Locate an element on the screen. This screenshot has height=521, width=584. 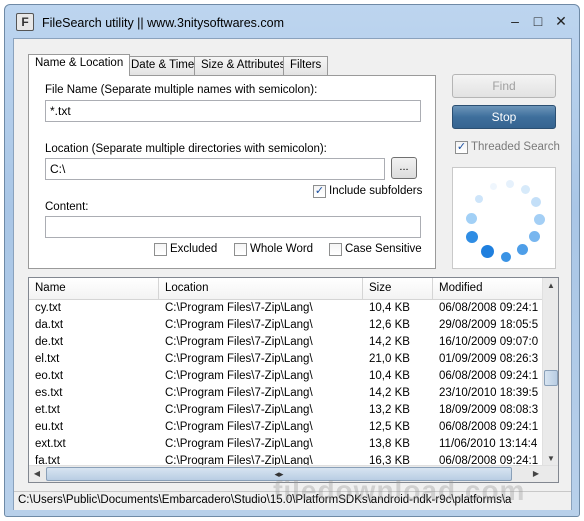
app-icon: F is located at coordinates (25, 22).